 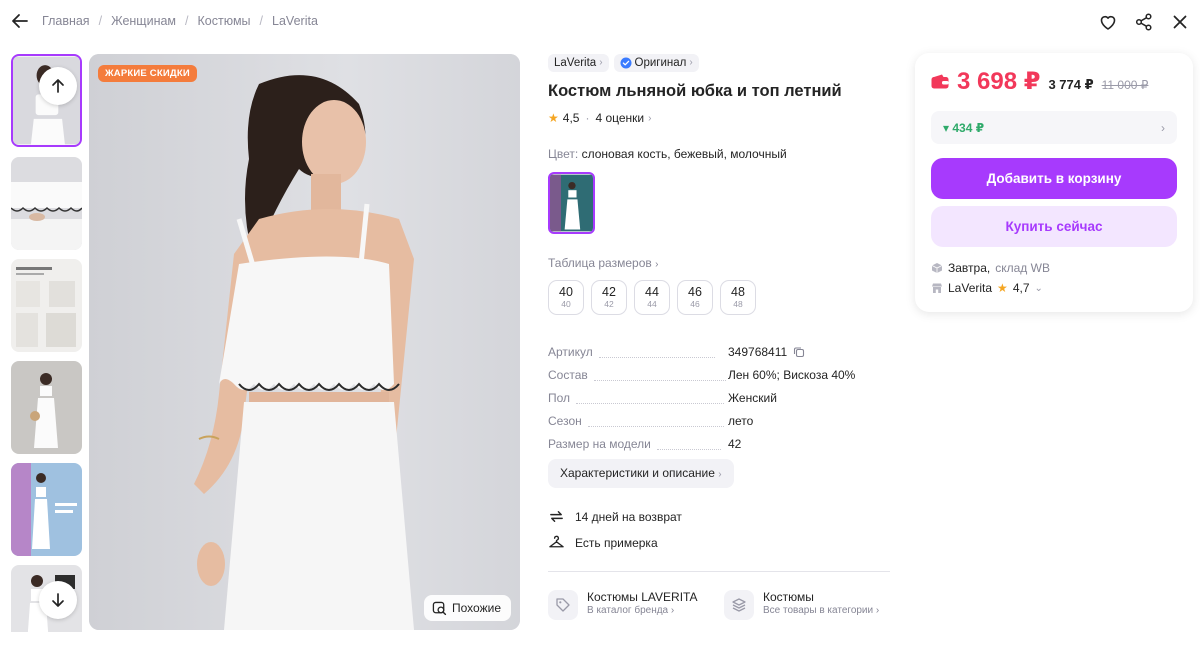 I want to click on breadcrumb-link-brand: LaVerita, so click(x=295, y=21).